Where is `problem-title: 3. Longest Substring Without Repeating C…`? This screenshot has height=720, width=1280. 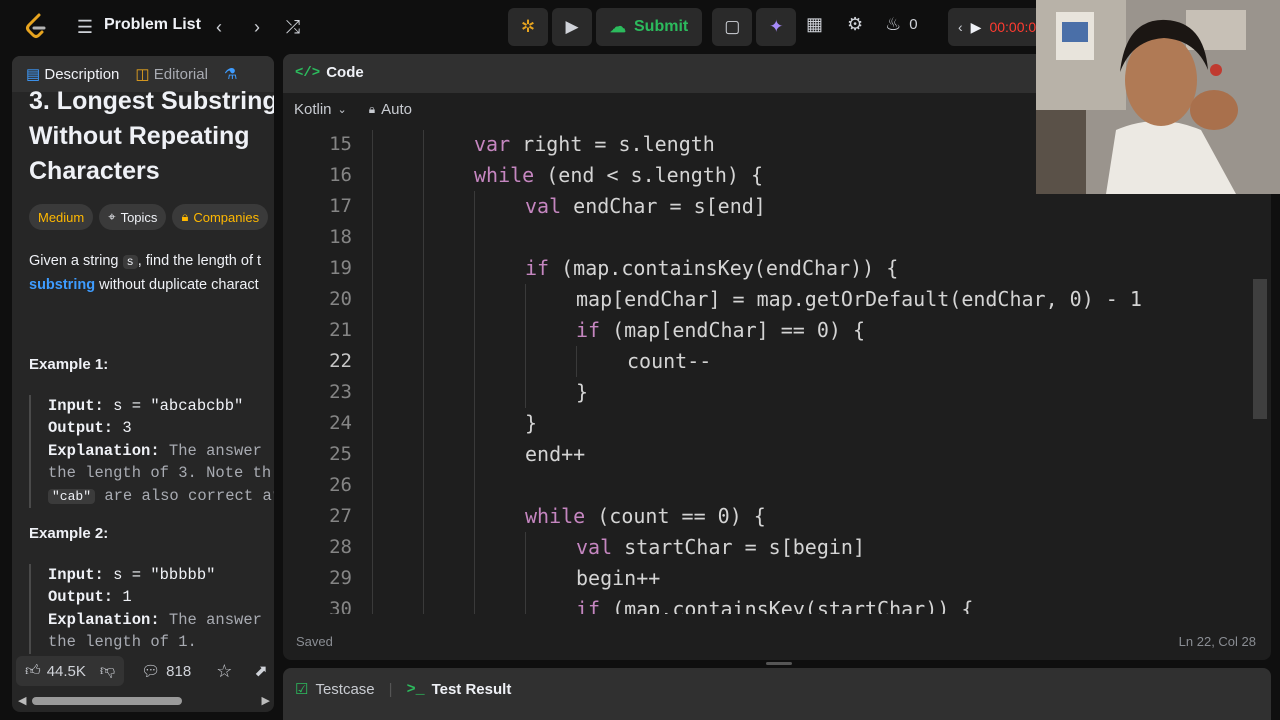 problem-title: 3. Longest Substring Without Repeating C… is located at coordinates (151, 136).